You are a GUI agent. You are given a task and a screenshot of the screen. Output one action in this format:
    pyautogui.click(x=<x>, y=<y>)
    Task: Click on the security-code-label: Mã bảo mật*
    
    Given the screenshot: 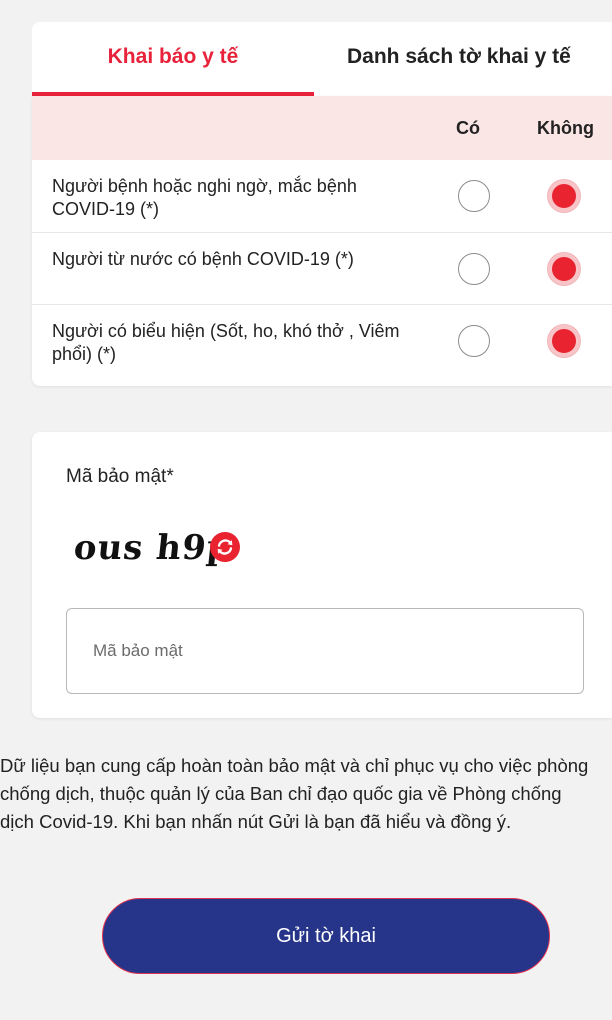 What is the action you would take?
    pyautogui.click(x=120, y=476)
    